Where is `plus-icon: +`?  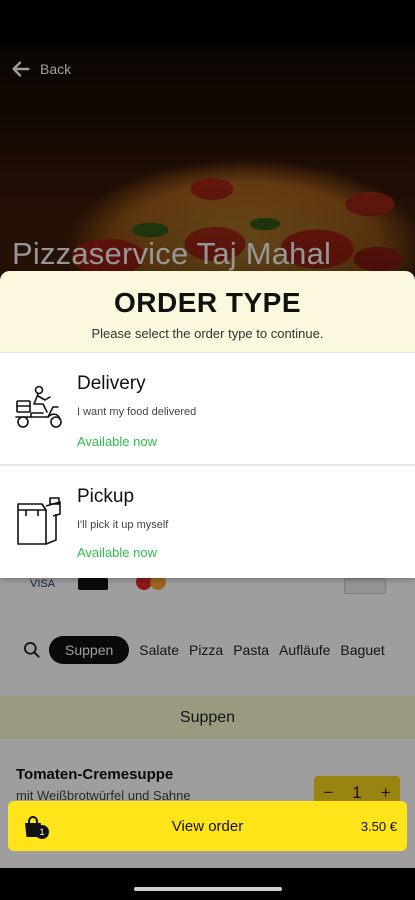 plus-icon: + is located at coordinates (386, 793).